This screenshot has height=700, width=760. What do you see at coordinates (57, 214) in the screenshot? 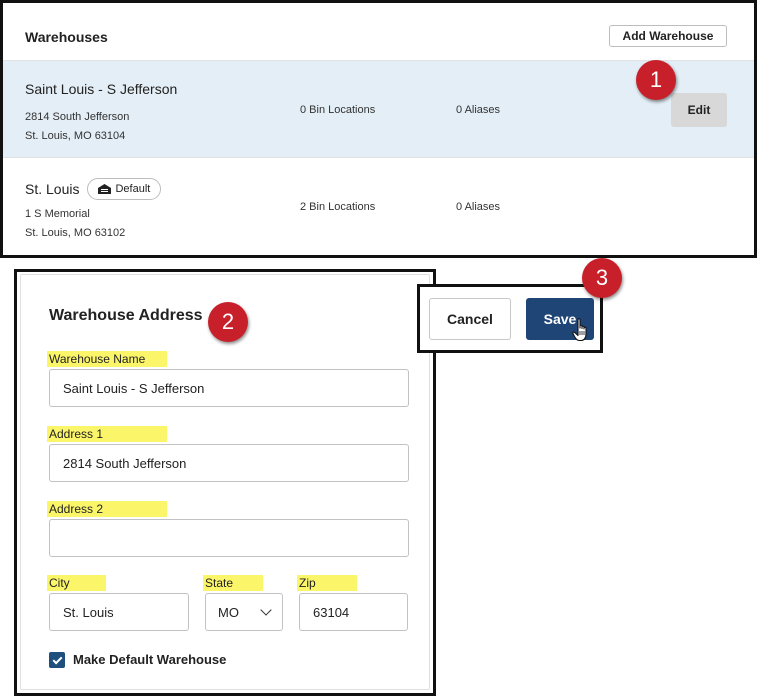
I see `warehouse-address-line1: 1 S Memorial` at bounding box center [57, 214].